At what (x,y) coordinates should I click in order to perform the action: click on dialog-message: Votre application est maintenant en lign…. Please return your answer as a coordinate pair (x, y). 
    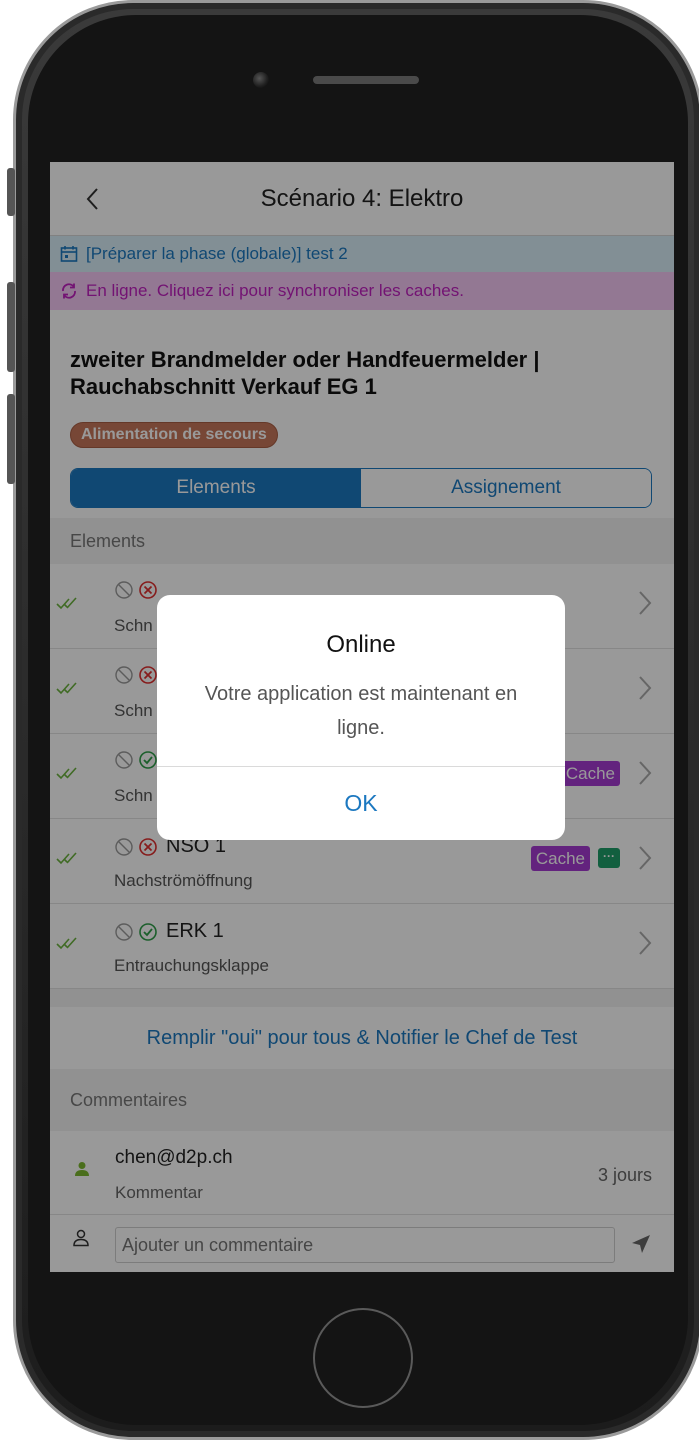
    Looking at the image, I should click on (361, 711).